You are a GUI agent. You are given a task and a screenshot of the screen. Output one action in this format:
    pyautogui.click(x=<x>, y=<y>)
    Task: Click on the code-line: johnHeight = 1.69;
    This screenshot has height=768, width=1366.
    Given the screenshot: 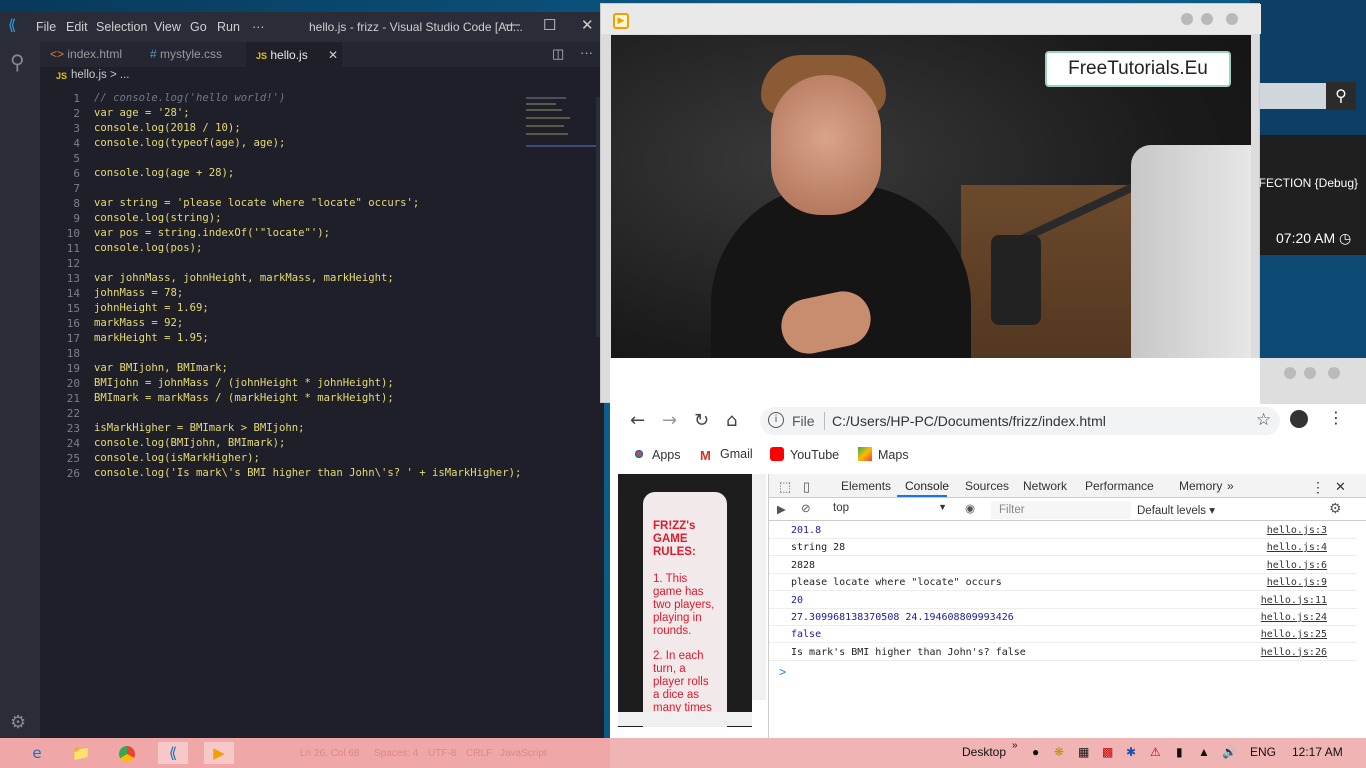 What is the action you would take?
    pyautogui.click(x=151, y=308)
    